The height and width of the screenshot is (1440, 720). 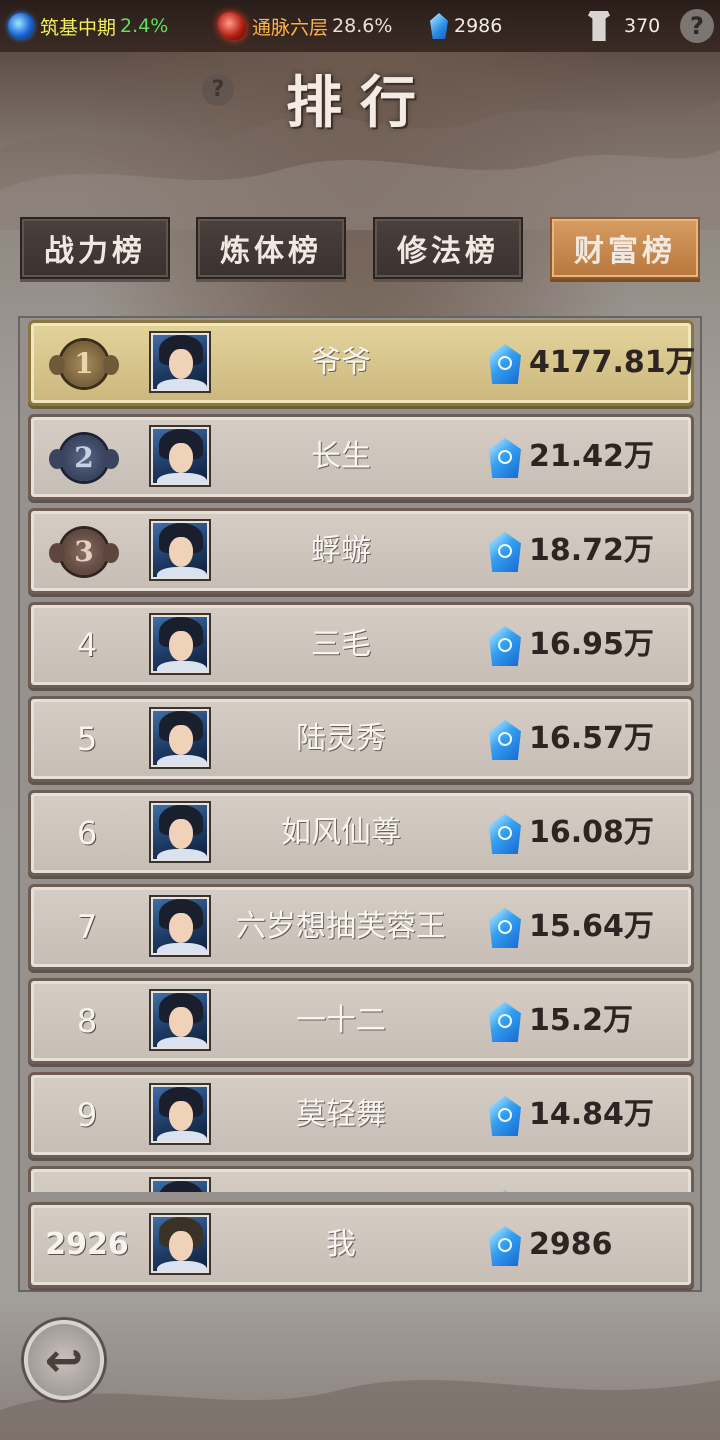 I want to click on rank-number: 8, so click(x=87, y=1021).